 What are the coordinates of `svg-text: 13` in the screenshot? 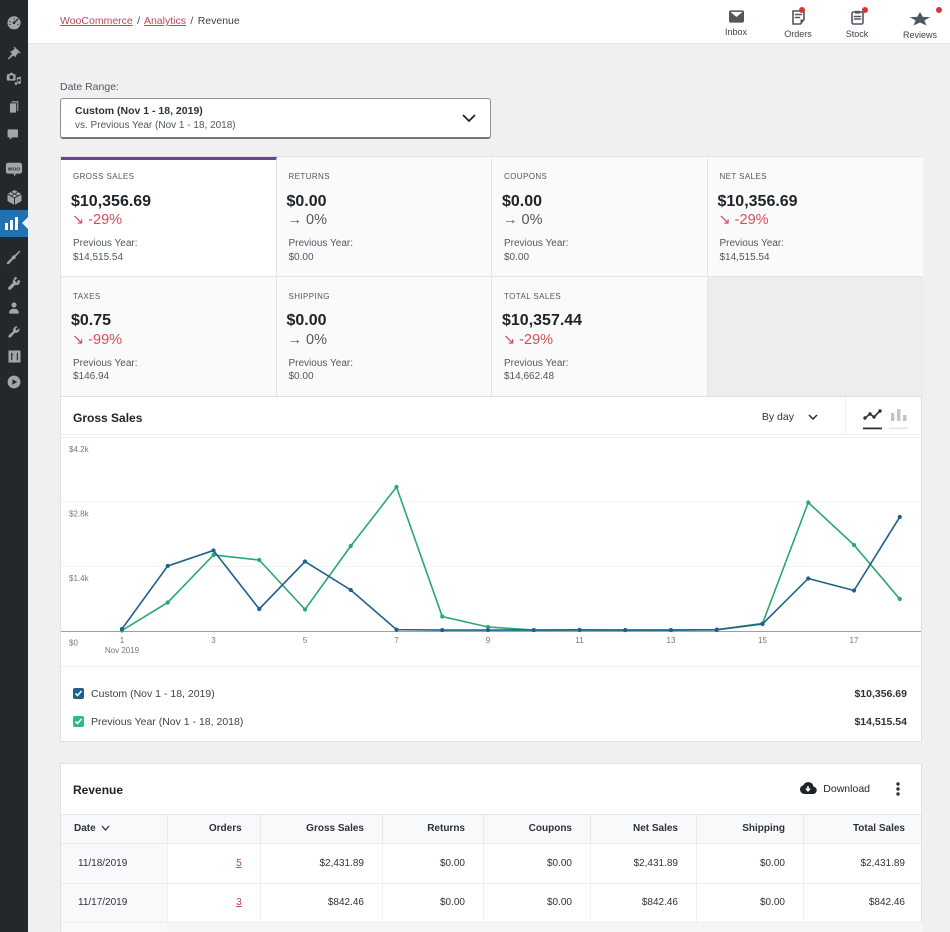 It's located at (671, 640).